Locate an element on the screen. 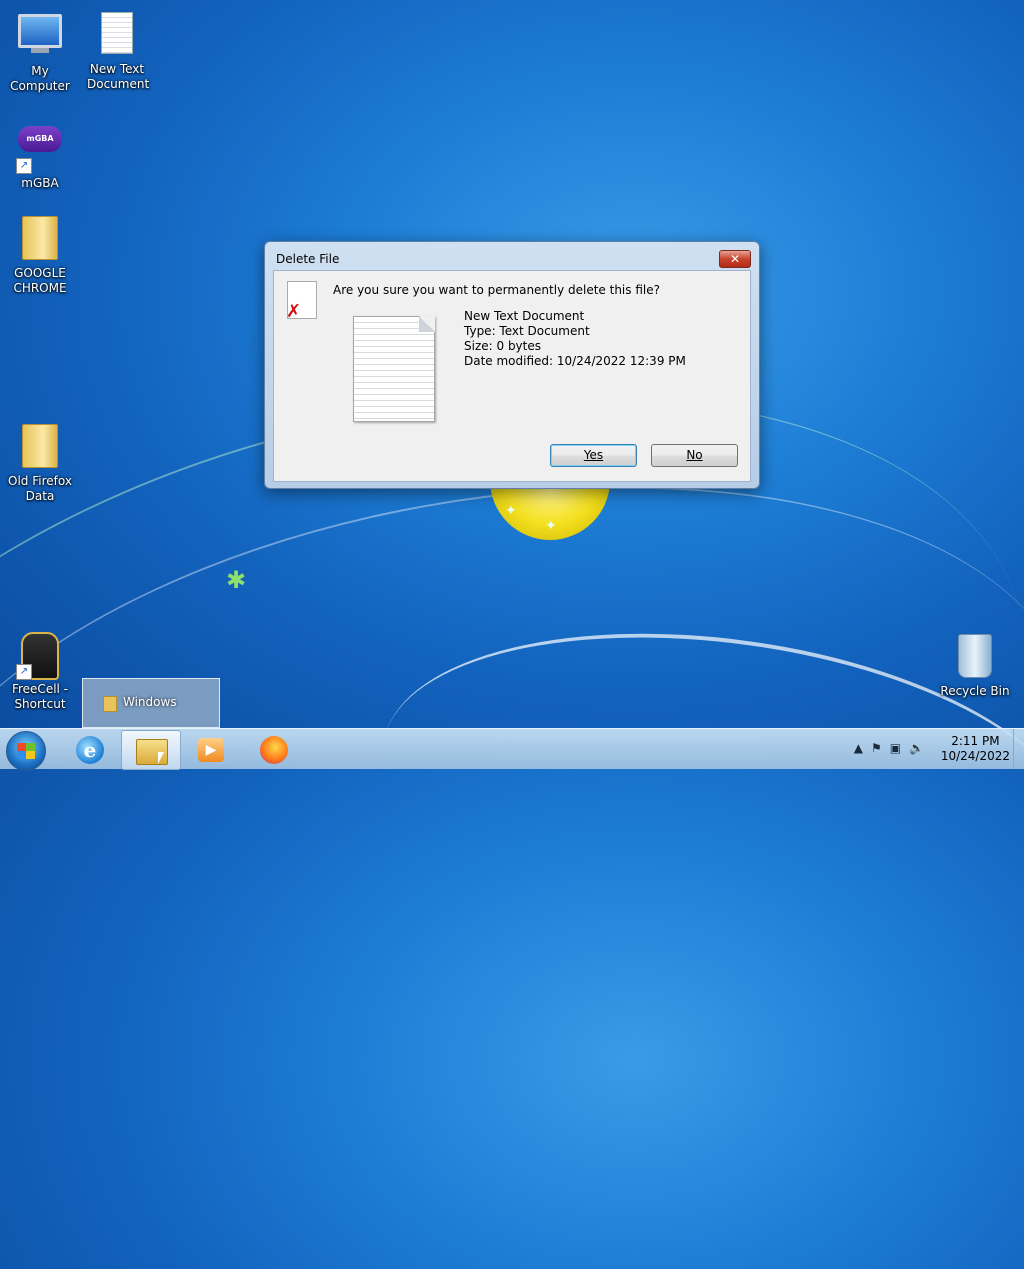 This screenshot has width=1024, height=1269. wallpaper-leaf: ✱ is located at coordinates (236, 580).